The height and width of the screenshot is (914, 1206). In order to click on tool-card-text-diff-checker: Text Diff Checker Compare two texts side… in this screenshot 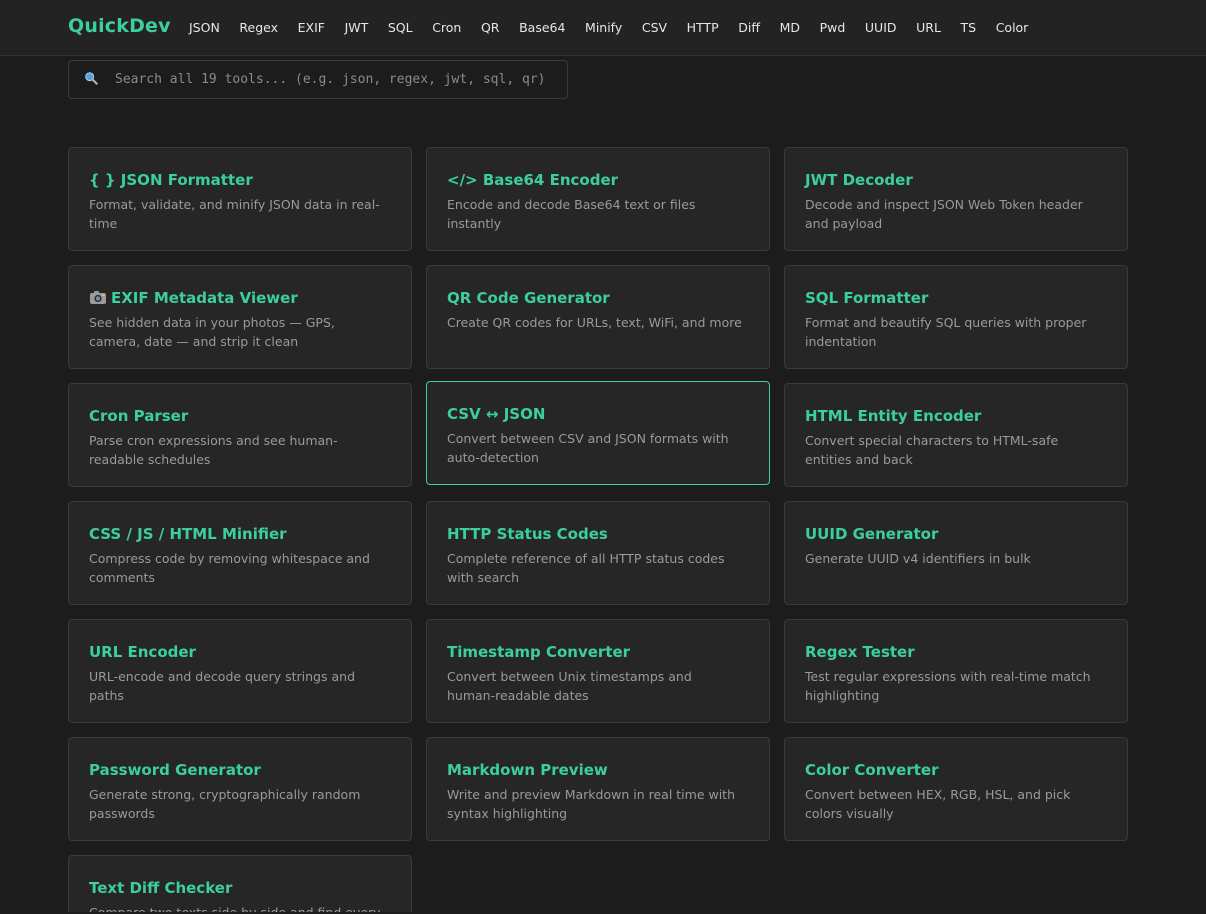, I will do `click(240, 883)`.